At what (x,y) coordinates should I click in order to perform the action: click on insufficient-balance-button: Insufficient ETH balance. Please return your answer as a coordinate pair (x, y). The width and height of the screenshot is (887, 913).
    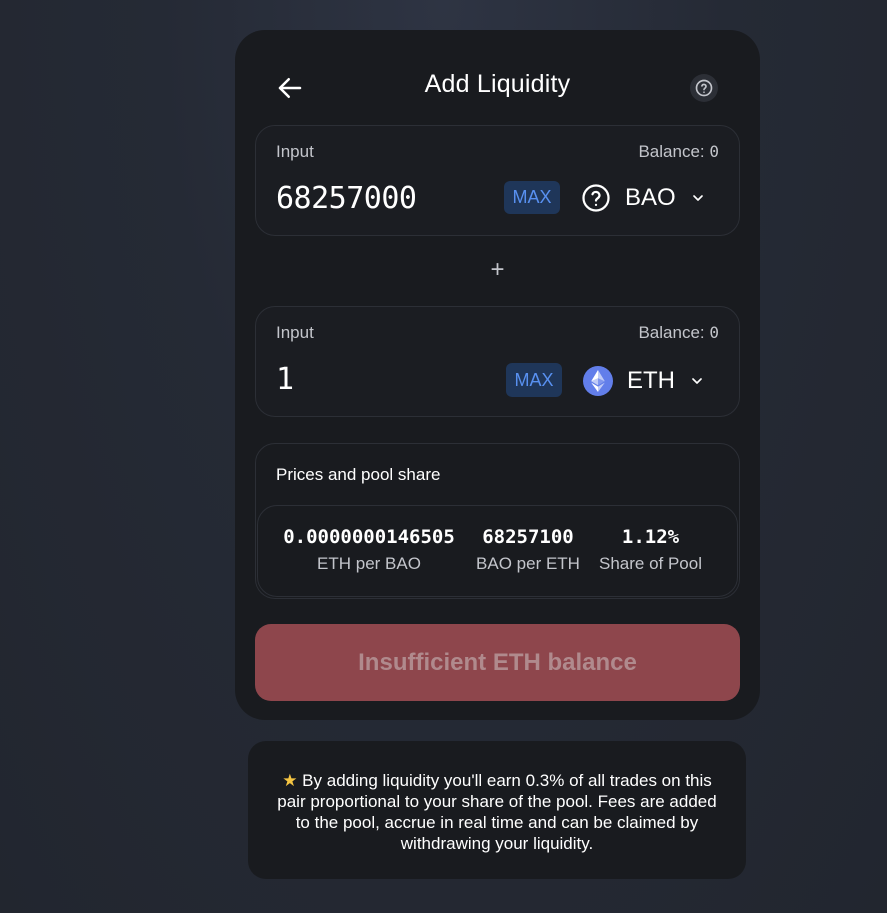
    Looking at the image, I should click on (497, 662).